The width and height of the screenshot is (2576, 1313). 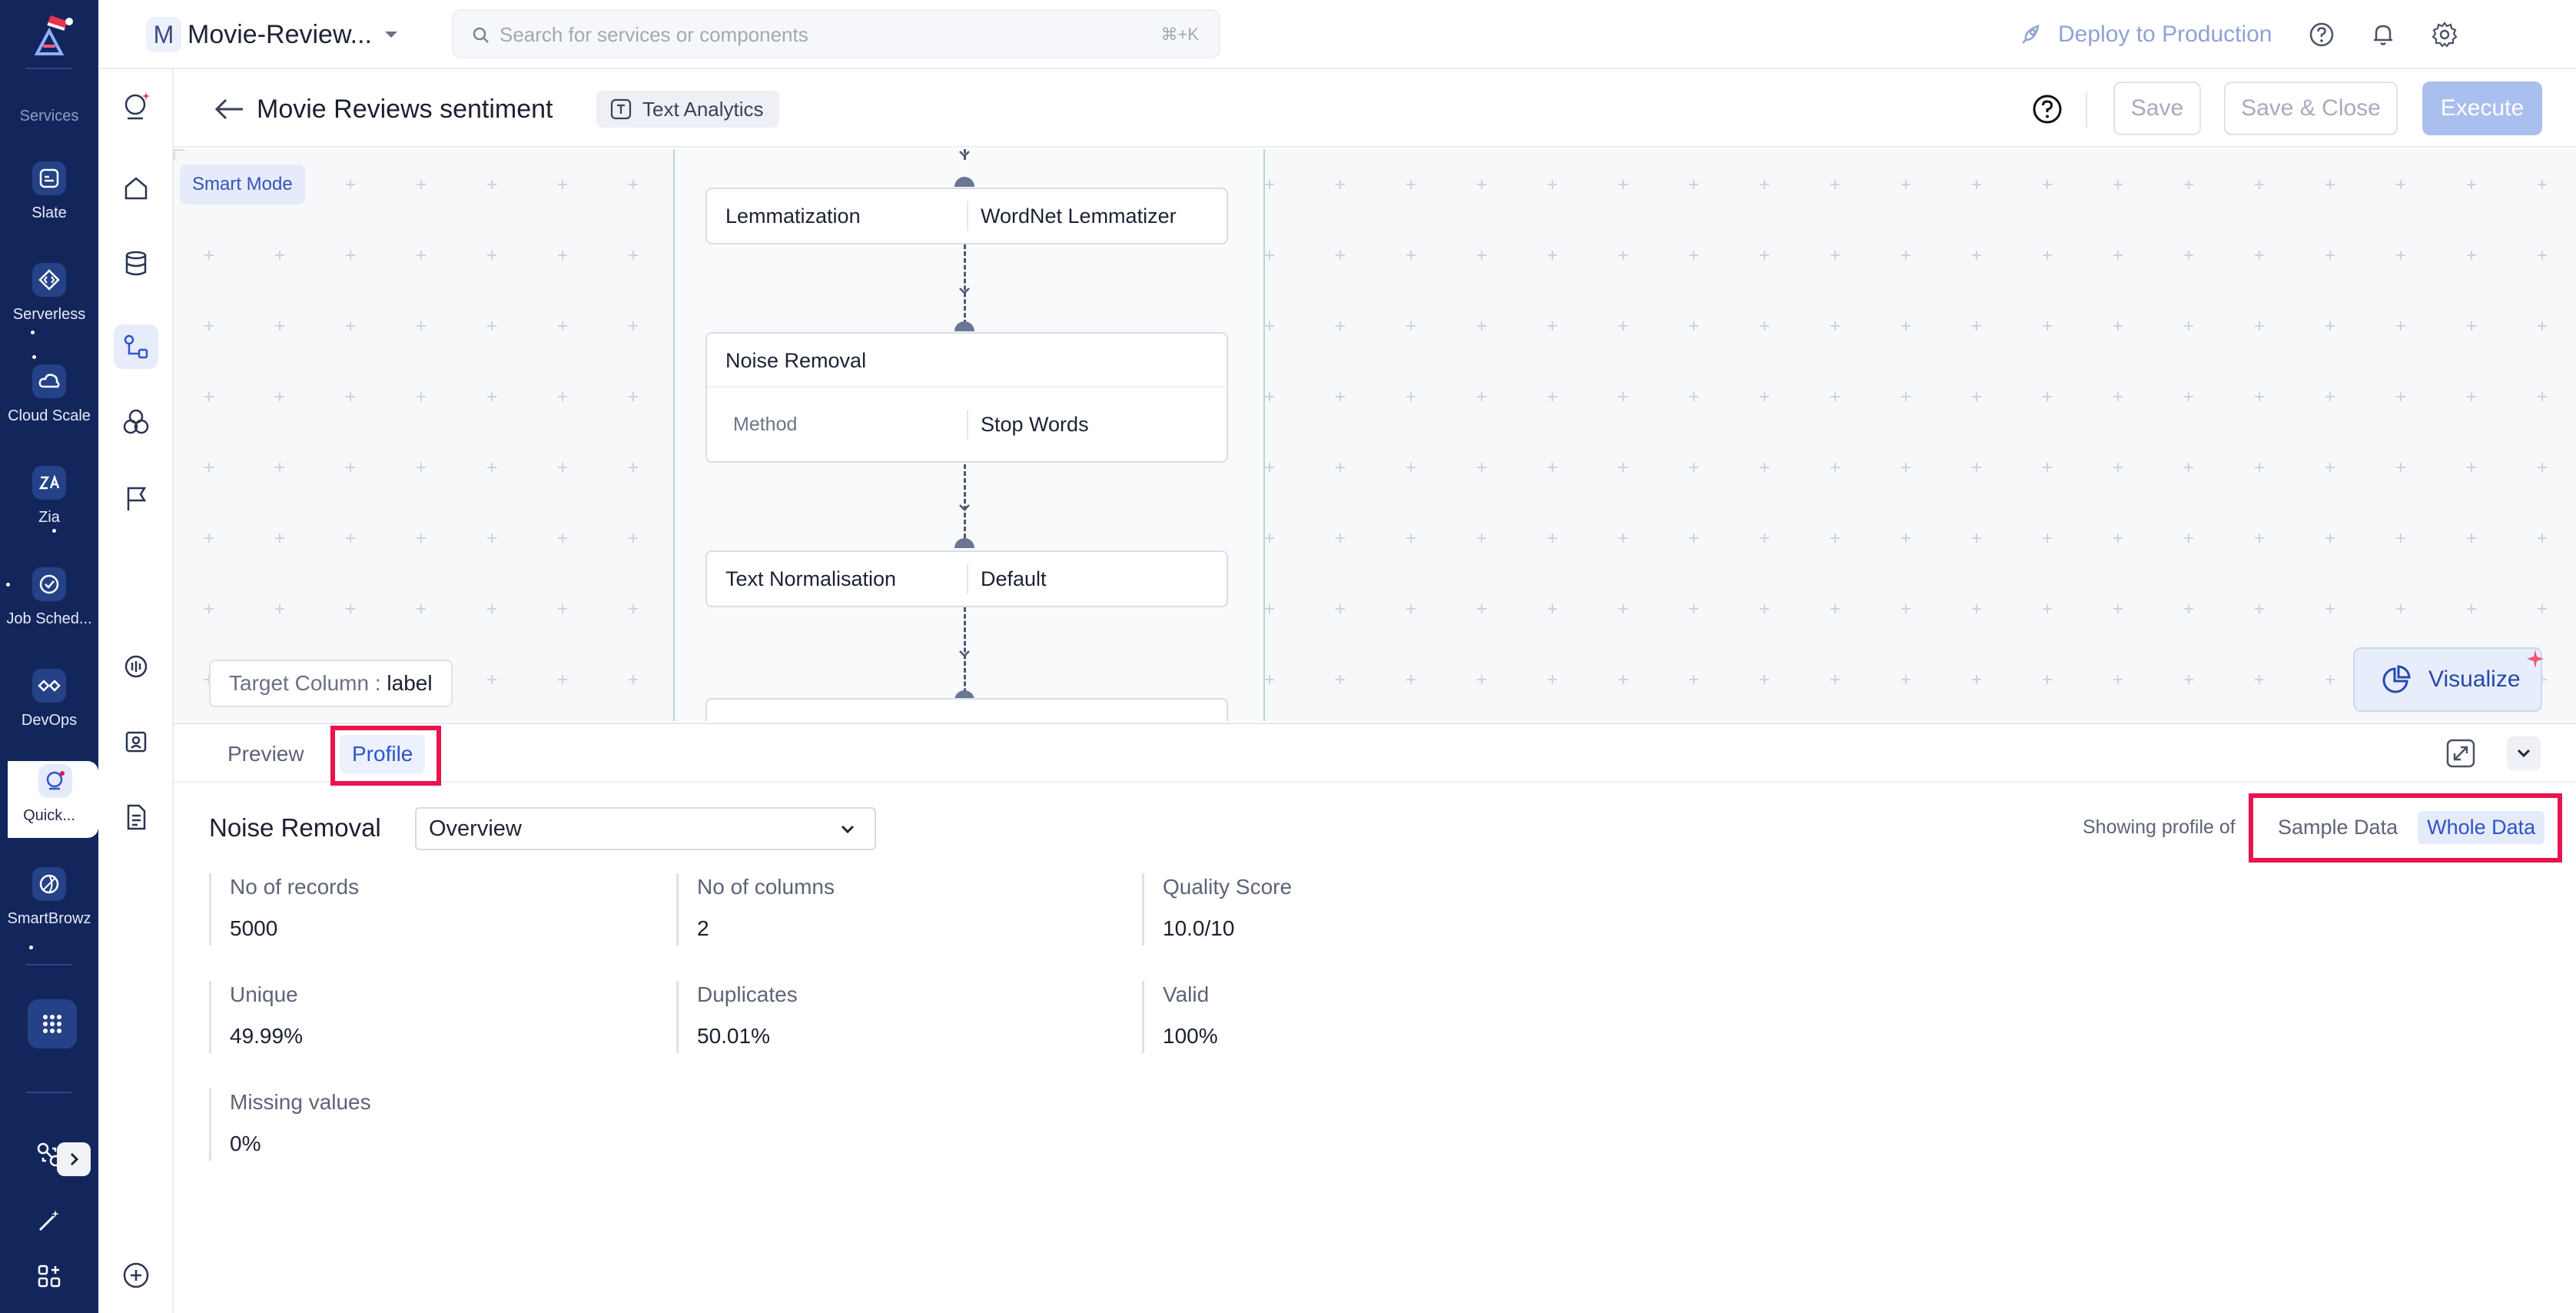 I want to click on save-and-close-button: Save & Close, so click(x=2311, y=108).